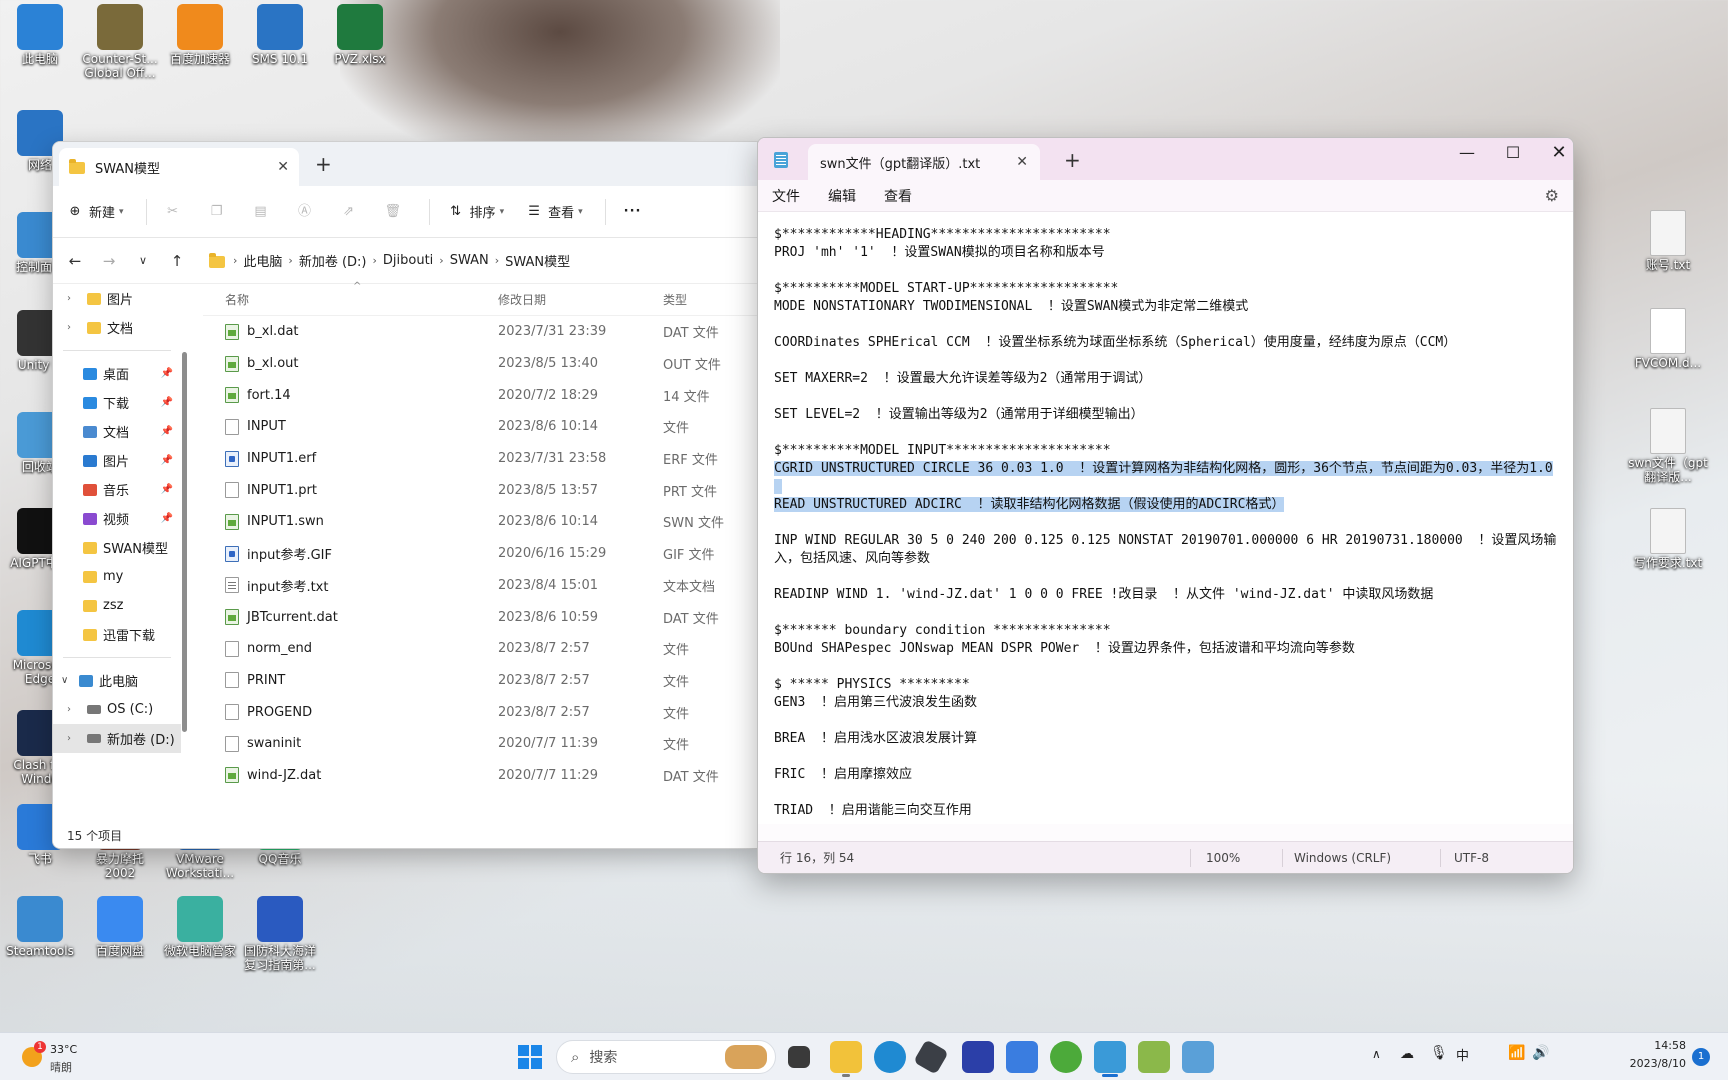 This screenshot has width=1728, height=1080. What do you see at coordinates (1467, 154) in the screenshot?
I see `minimize-icon: —` at bounding box center [1467, 154].